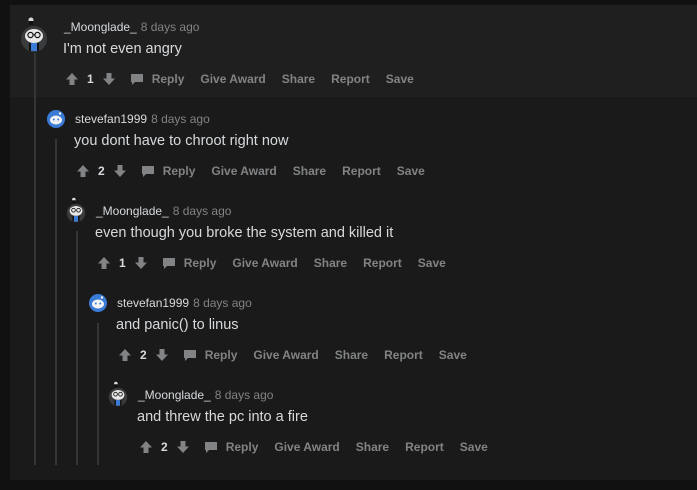 This screenshot has width=697, height=490. Describe the element at coordinates (177, 325) in the screenshot. I see `comment-body: and panic() to linus` at that location.